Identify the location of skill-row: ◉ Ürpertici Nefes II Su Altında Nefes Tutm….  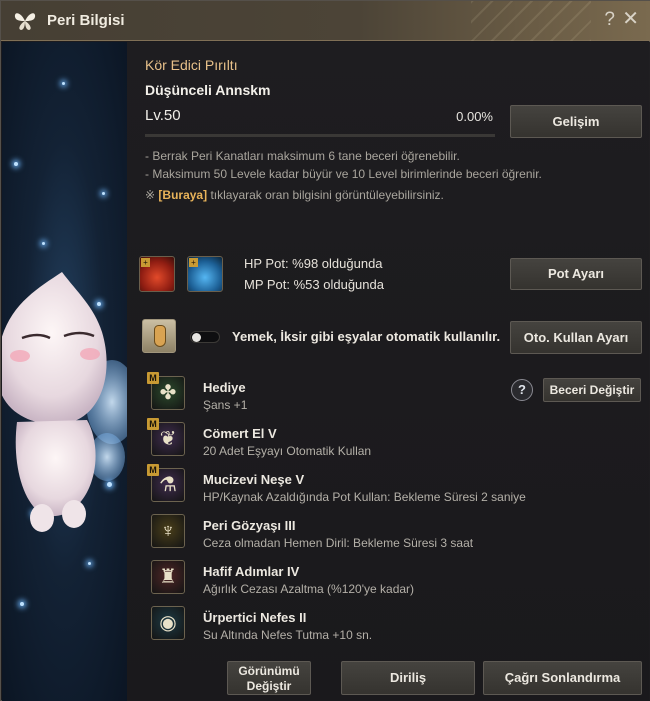
(337, 623).